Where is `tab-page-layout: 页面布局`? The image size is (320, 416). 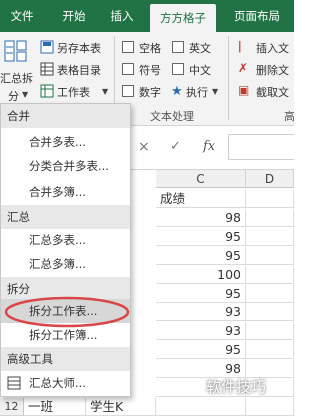 tab-page-layout: 页面布局 is located at coordinates (257, 16).